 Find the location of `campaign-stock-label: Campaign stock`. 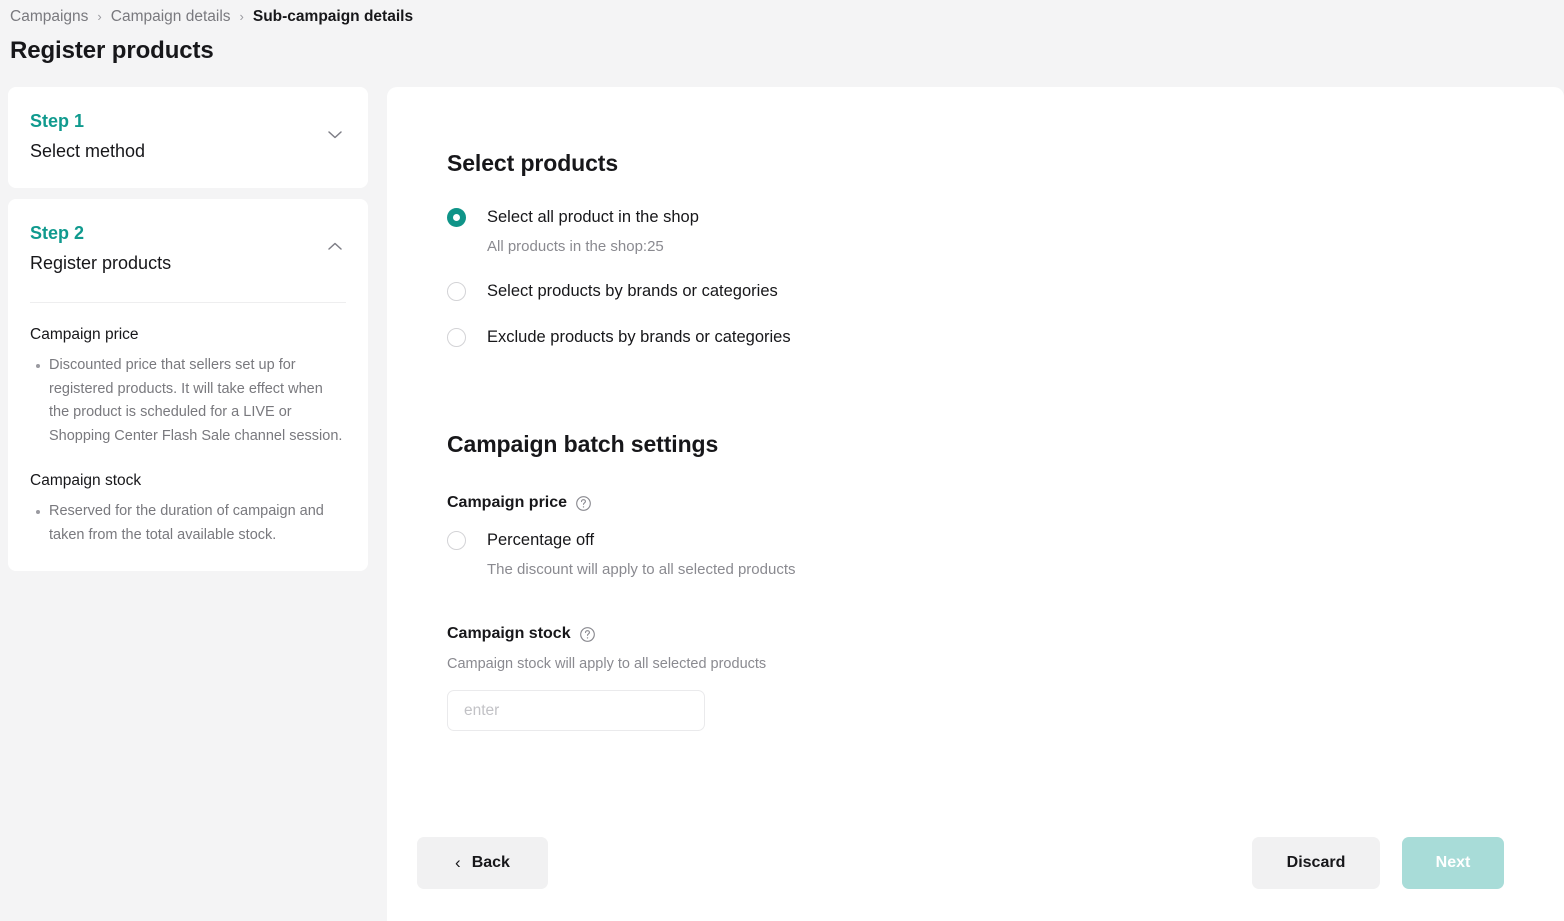

campaign-stock-label: Campaign stock is located at coordinates (509, 633).